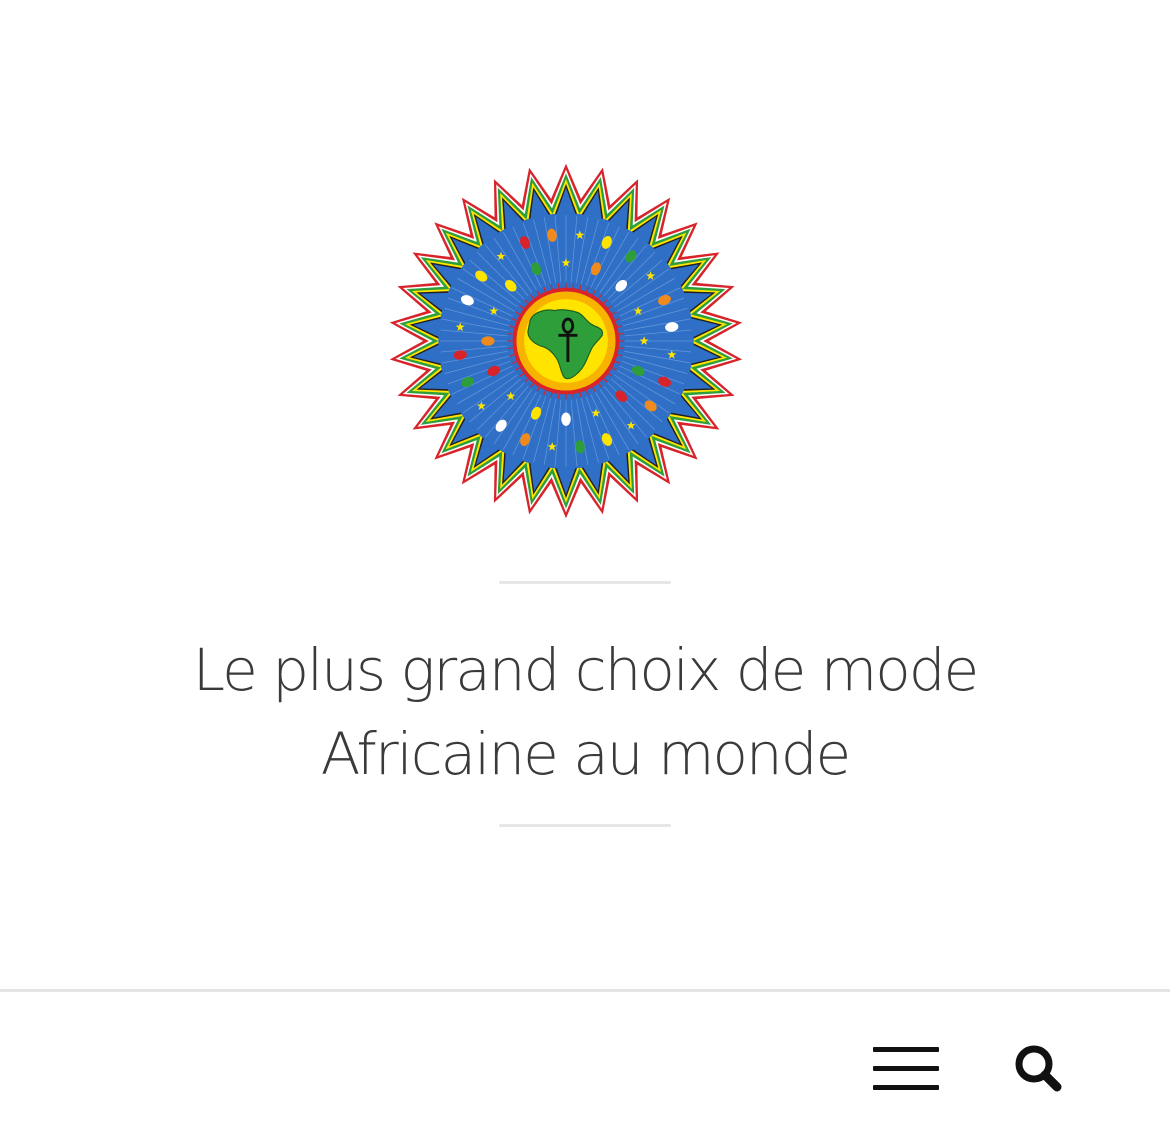 The height and width of the screenshot is (1141, 1170). I want to click on menu-button, so click(906, 1068).